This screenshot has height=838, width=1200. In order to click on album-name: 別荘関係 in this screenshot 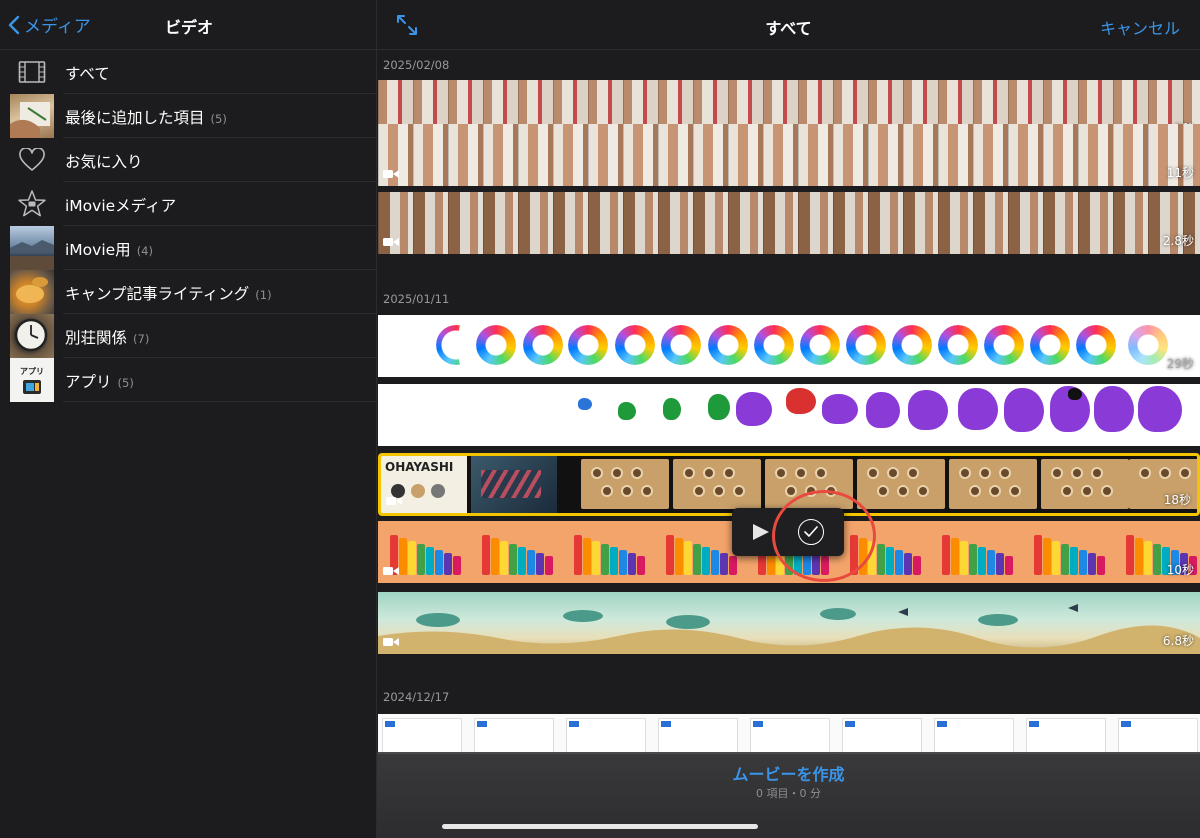, I will do `click(96, 338)`.